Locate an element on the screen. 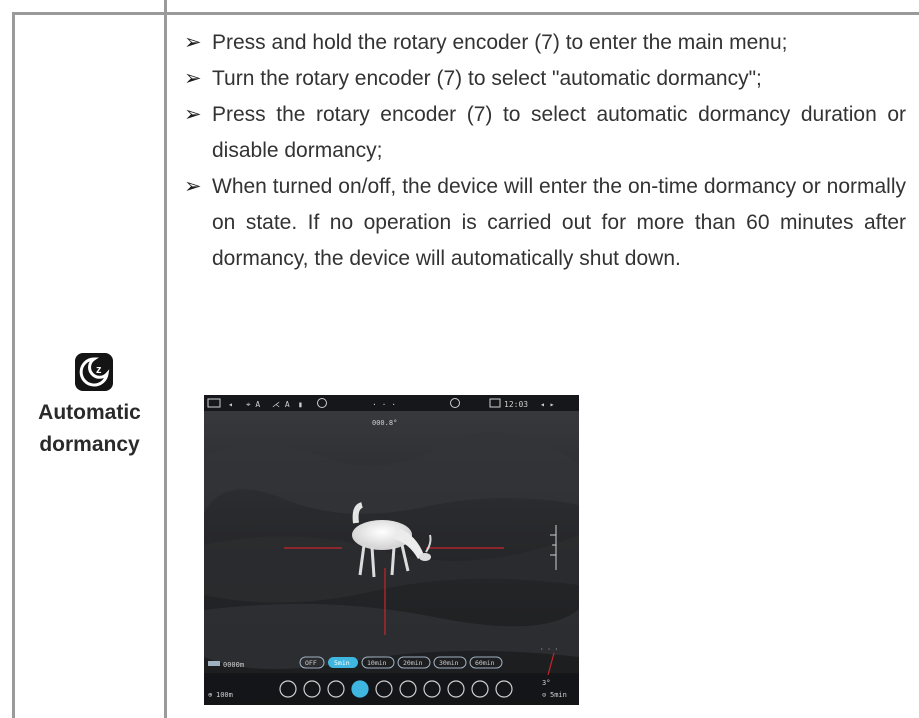 The image size is (919, 718). clock-readout: 12:03 is located at coordinates (516, 404).